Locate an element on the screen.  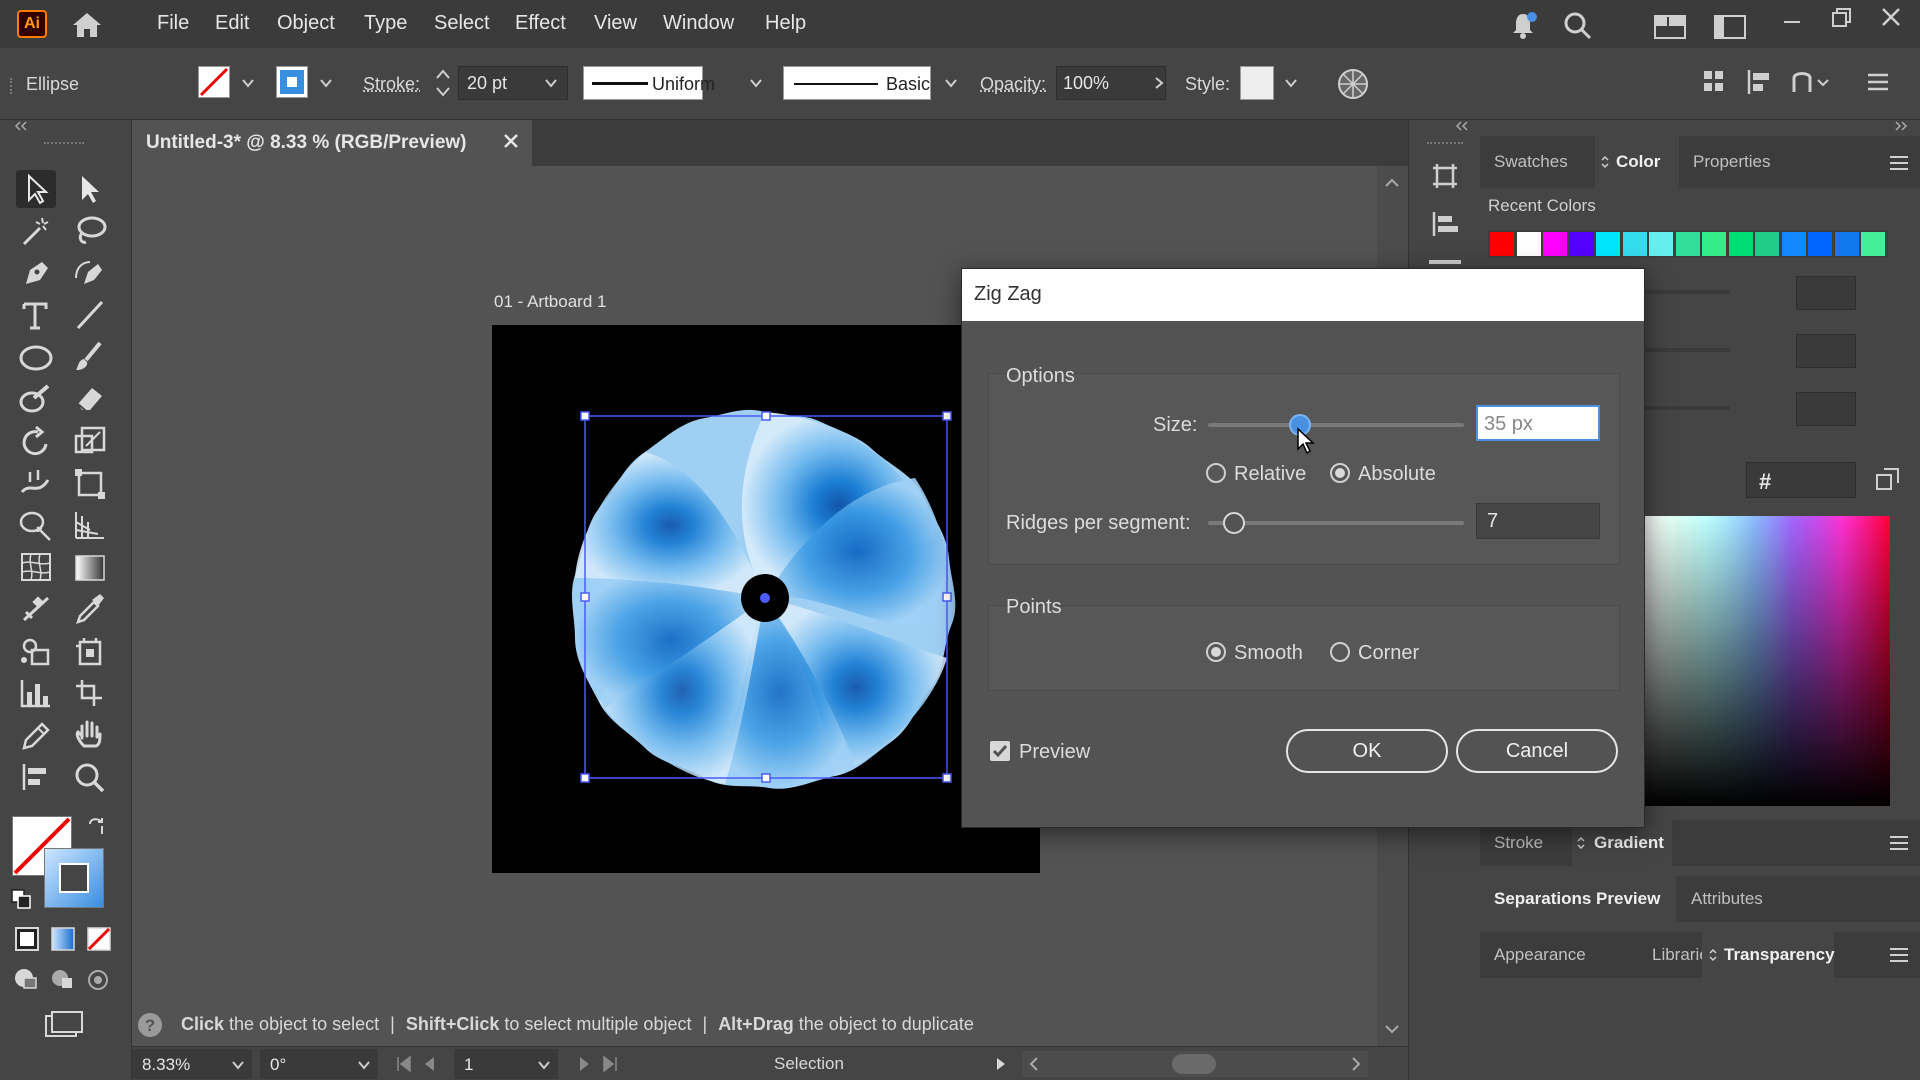
pen-tool-icon is located at coordinates (36, 273).